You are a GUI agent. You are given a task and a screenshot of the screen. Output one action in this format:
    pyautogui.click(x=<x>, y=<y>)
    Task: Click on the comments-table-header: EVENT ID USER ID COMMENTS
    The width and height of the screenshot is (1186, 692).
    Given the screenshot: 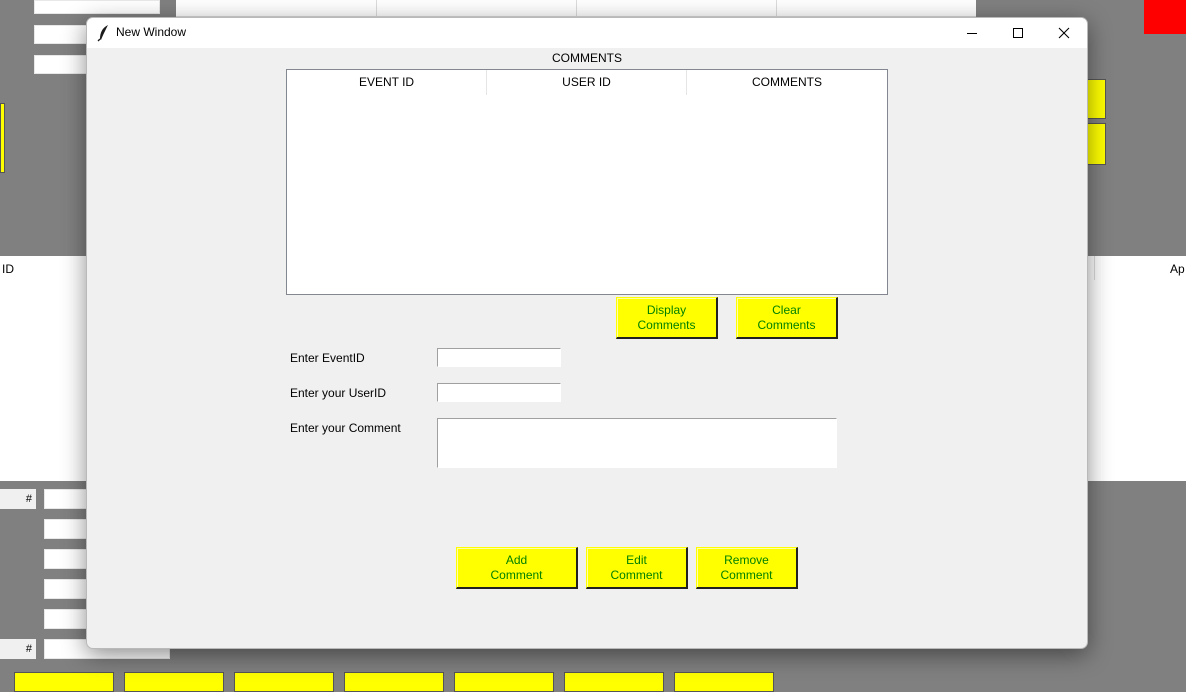 What is the action you would take?
    pyautogui.click(x=587, y=82)
    